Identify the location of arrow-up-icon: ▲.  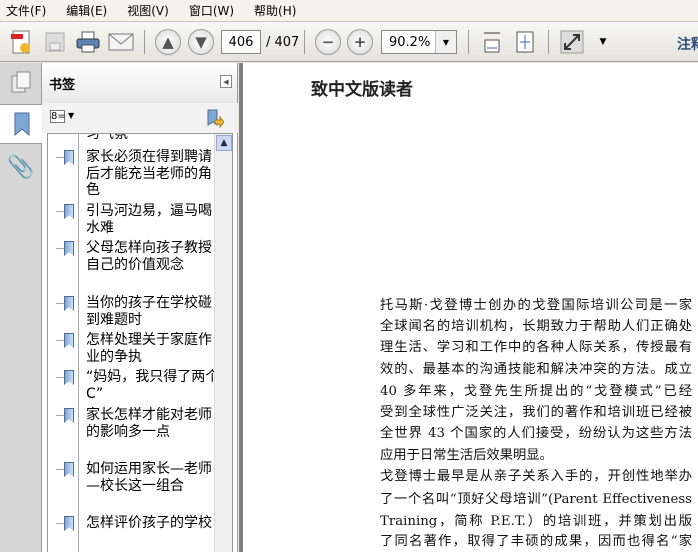
(168, 42).